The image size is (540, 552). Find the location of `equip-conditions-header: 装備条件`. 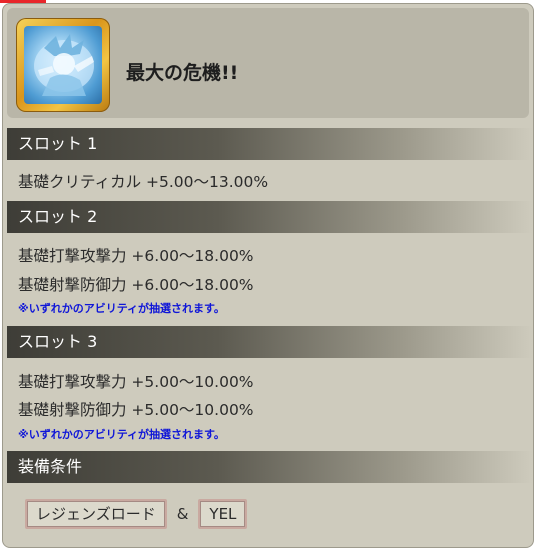

equip-conditions-header: 装備条件 is located at coordinates (270, 467).